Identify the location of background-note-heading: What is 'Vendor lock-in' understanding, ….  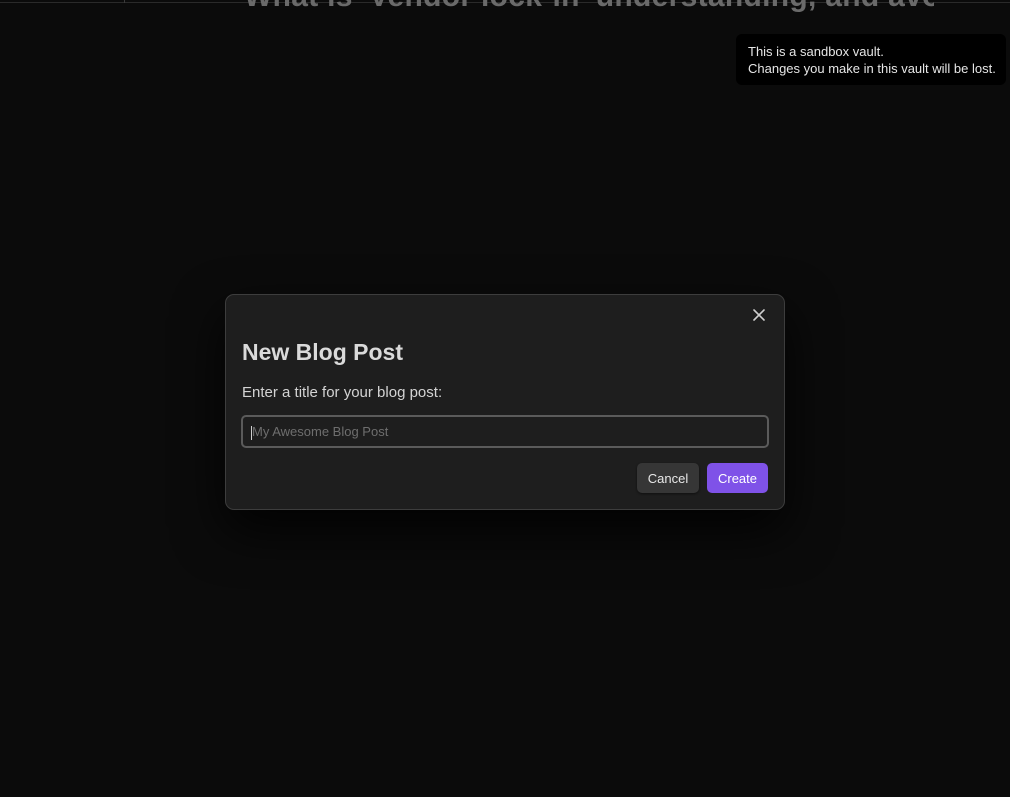
(589, 7).